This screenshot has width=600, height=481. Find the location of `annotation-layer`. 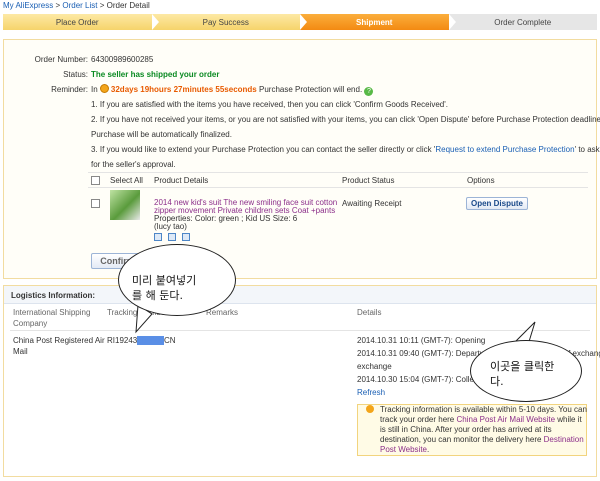

annotation-layer is located at coordinates (335, 331).